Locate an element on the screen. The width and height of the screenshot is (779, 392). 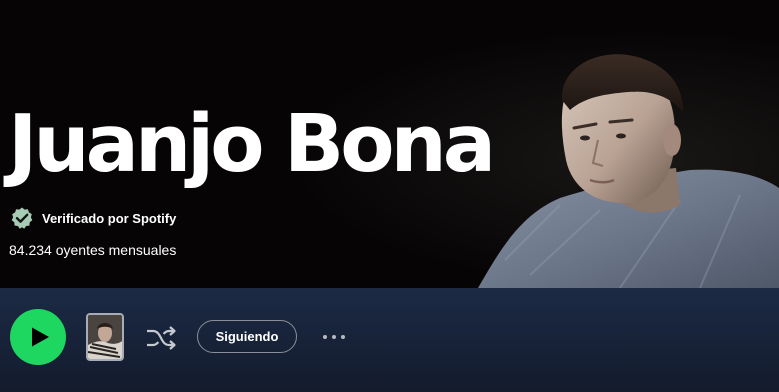
following-button: Siguiendo is located at coordinates (247, 336).